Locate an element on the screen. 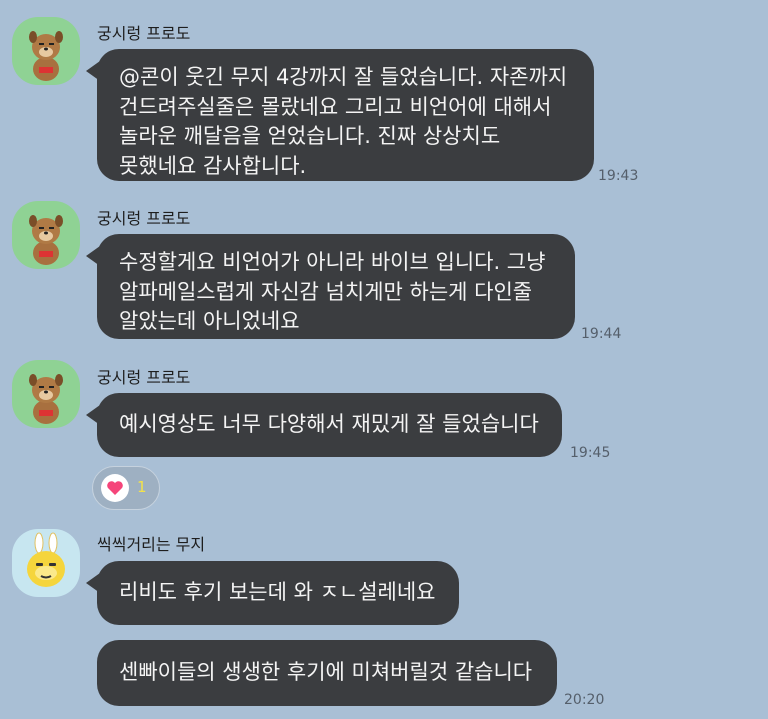 This screenshot has width=768, height=719. message-bubble: 센빠이들의 생생한 후기에 미쳐버릴것 같습니다 is located at coordinates (327, 673).